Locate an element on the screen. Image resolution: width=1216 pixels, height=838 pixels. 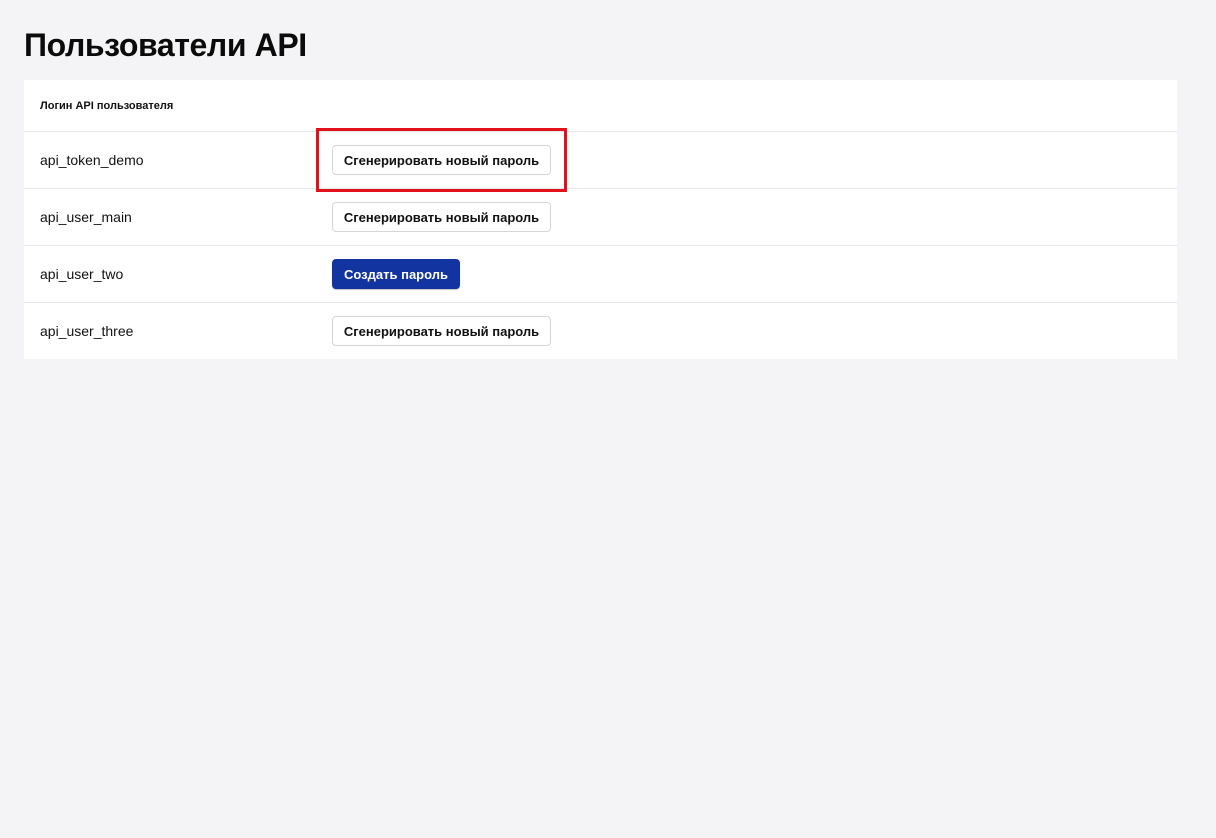
table-row: api_user_main Сгенерировать новый пароль is located at coordinates (600, 217).